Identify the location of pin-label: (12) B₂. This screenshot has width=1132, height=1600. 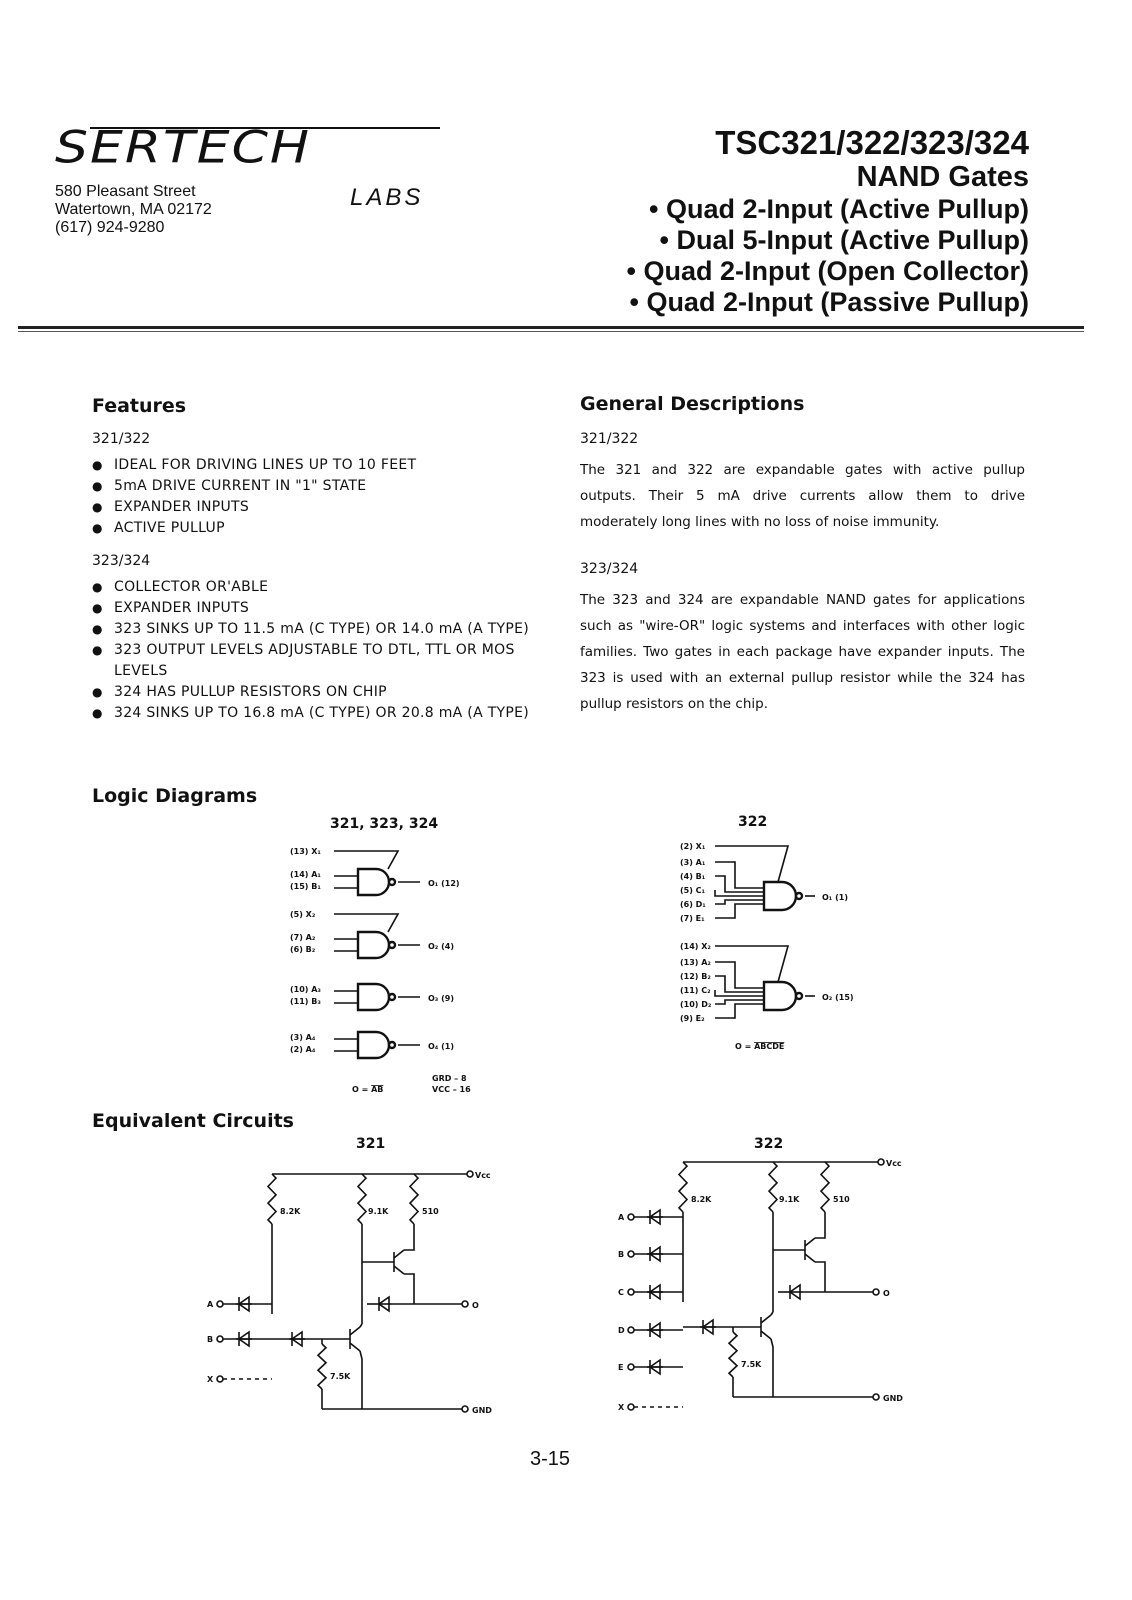
(695, 976).